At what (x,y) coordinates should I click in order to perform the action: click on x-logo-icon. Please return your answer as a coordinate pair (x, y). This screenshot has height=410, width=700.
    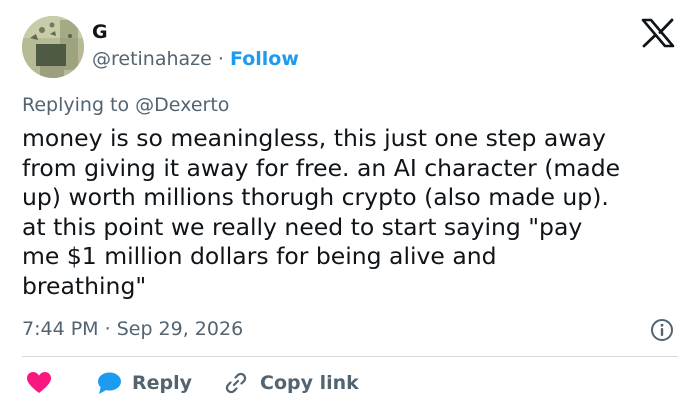
    Looking at the image, I should click on (658, 33).